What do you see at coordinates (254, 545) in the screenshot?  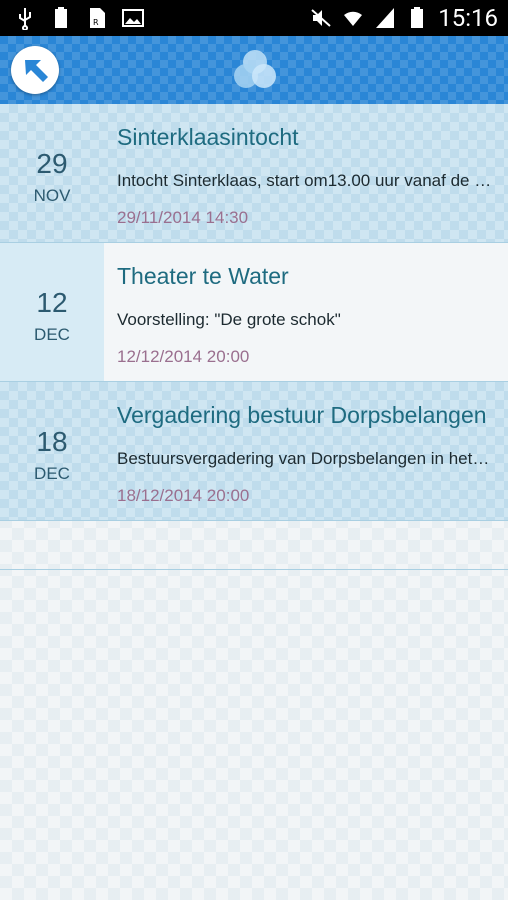 I see `list-divider` at bounding box center [254, 545].